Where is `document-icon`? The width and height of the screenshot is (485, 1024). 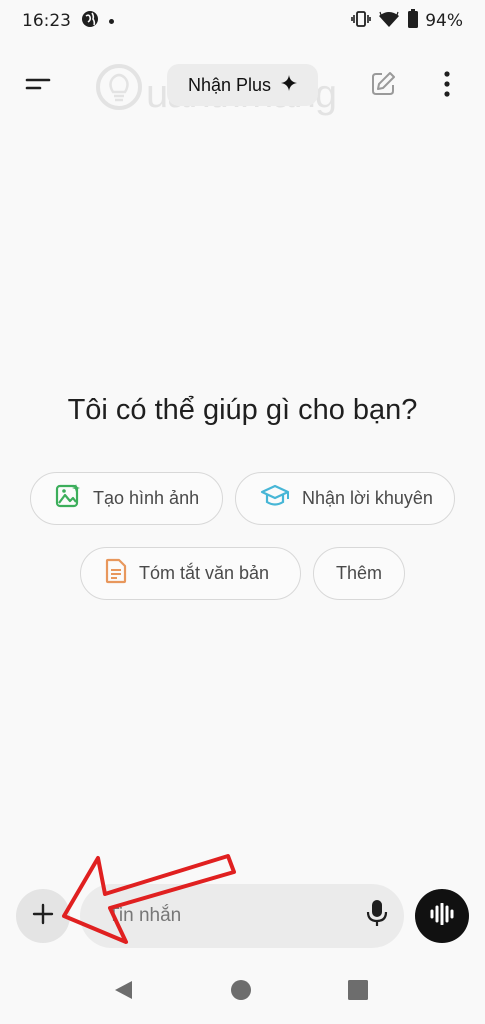
document-icon is located at coordinates (116, 573).